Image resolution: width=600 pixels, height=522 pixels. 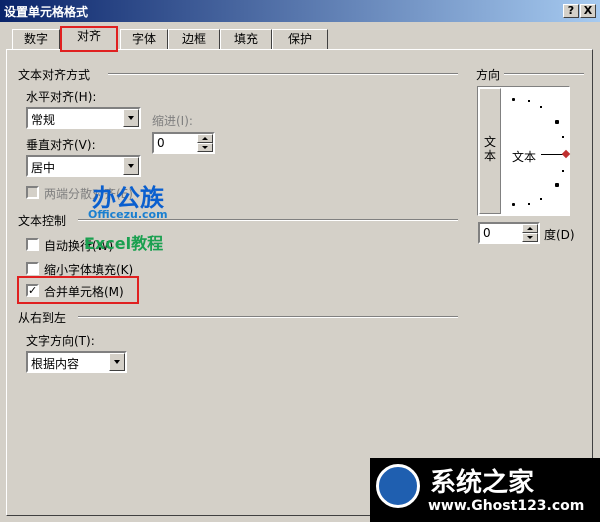 What do you see at coordinates (552, 154) in the screenshot?
I see `orientation-pointer-line` at bounding box center [552, 154].